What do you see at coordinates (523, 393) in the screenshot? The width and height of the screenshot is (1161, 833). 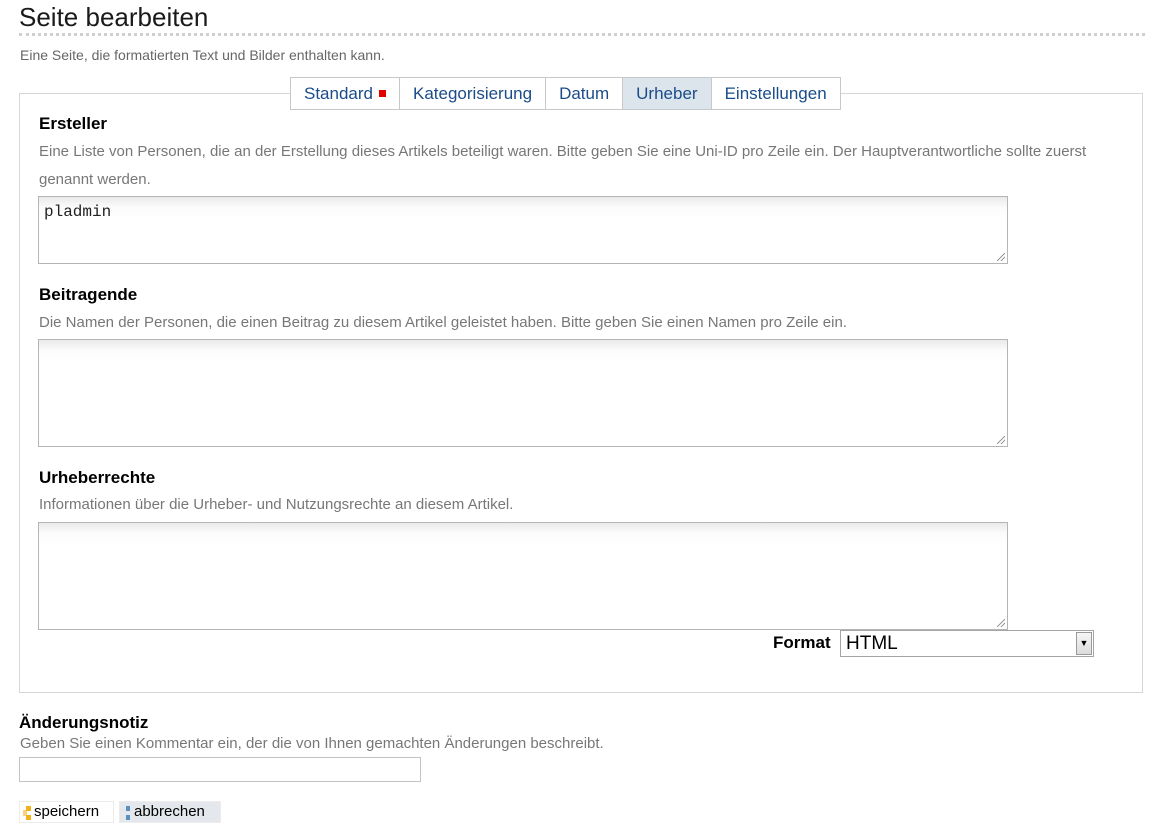 I see `contributors-textarea` at bounding box center [523, 393].